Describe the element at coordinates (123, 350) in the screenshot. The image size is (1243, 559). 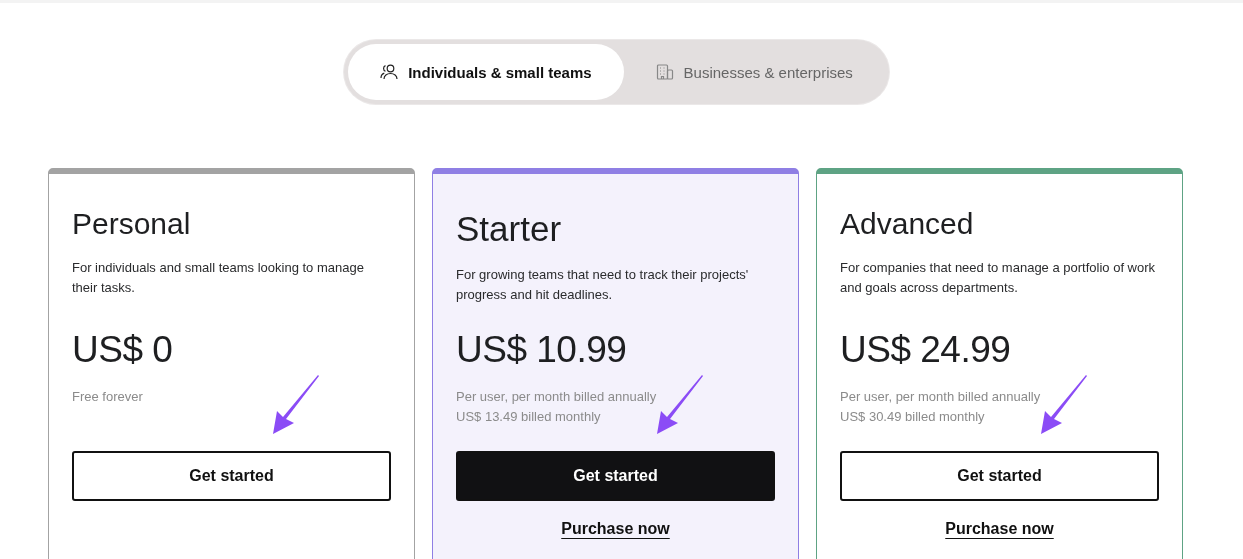
I see `plan-price: US$ 0` at that location.